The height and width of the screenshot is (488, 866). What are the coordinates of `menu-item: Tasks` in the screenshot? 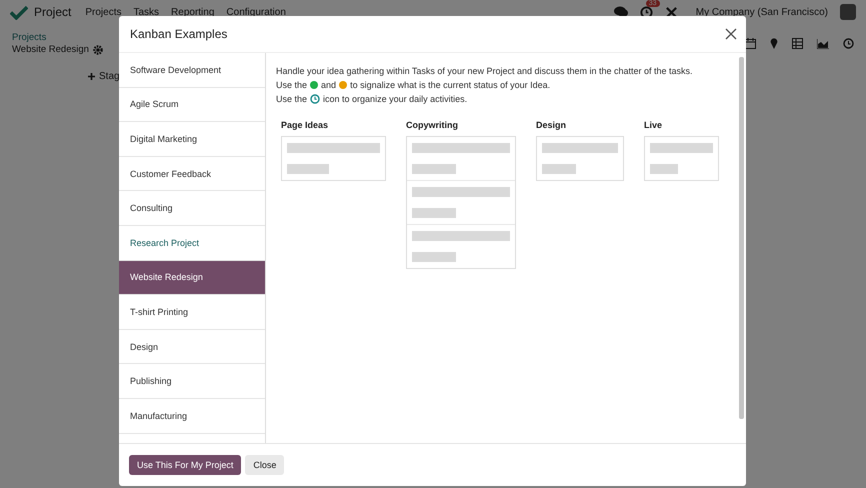 It's located at (146, 12).